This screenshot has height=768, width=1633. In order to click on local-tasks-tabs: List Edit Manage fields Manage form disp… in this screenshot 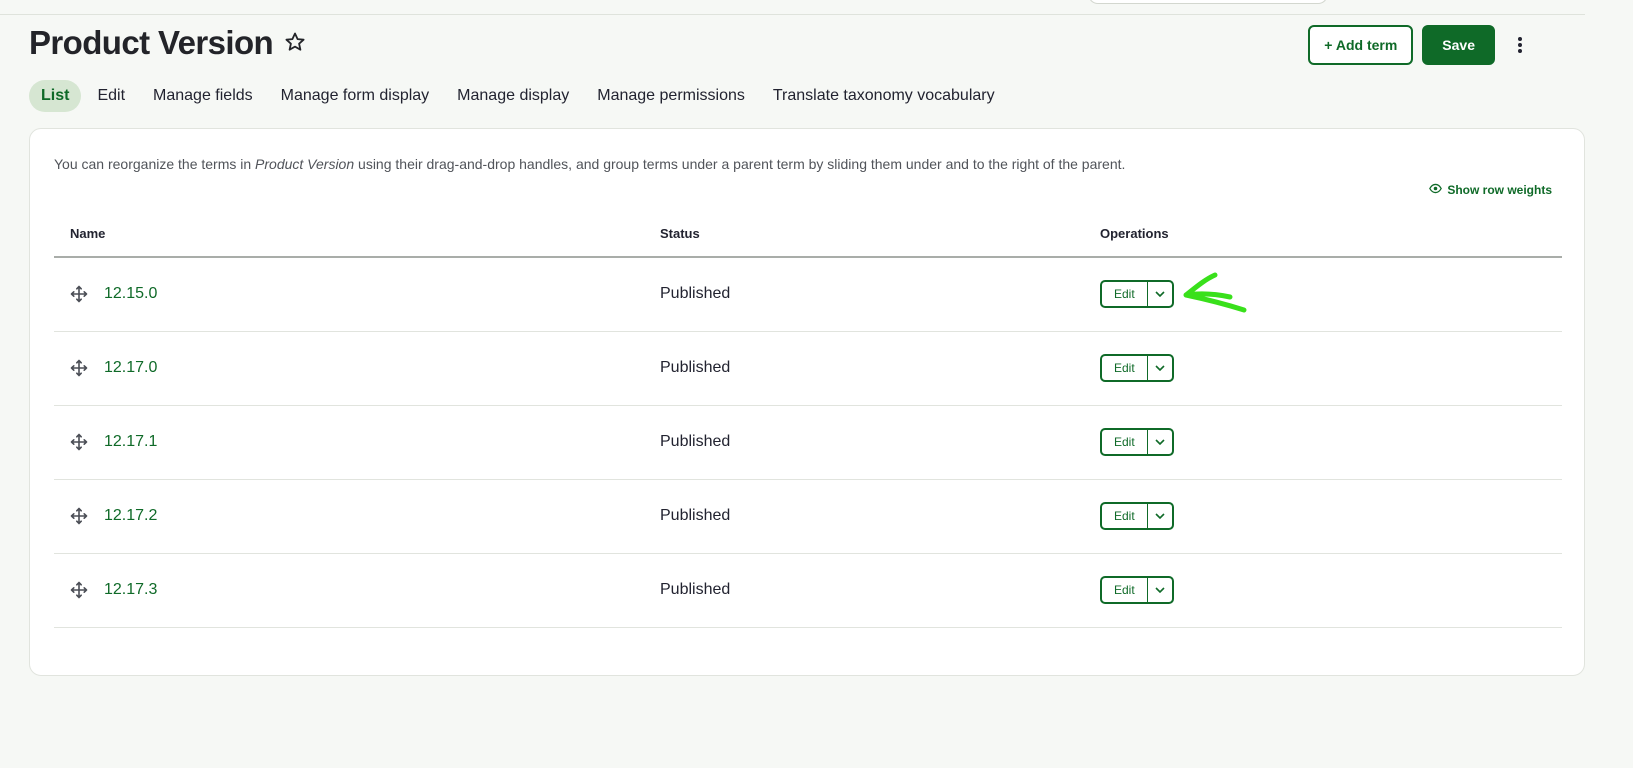, I will do `click(518, 96)`.